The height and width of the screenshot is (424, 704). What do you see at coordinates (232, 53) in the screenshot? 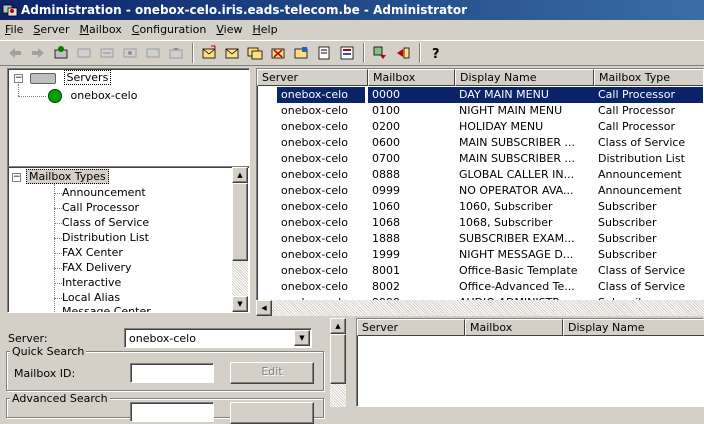
I see `edit-mailbox-icon` at bounding box center [232, 53].